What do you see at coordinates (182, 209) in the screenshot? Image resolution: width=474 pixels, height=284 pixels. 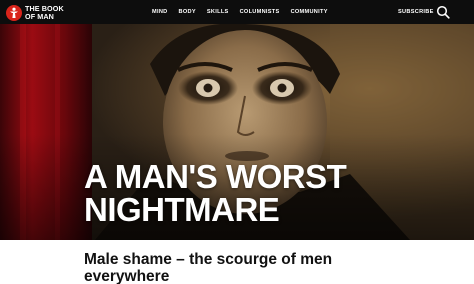 I see `hero-title-line-2: NIGHTMARE` at bounding box center [182, 209].